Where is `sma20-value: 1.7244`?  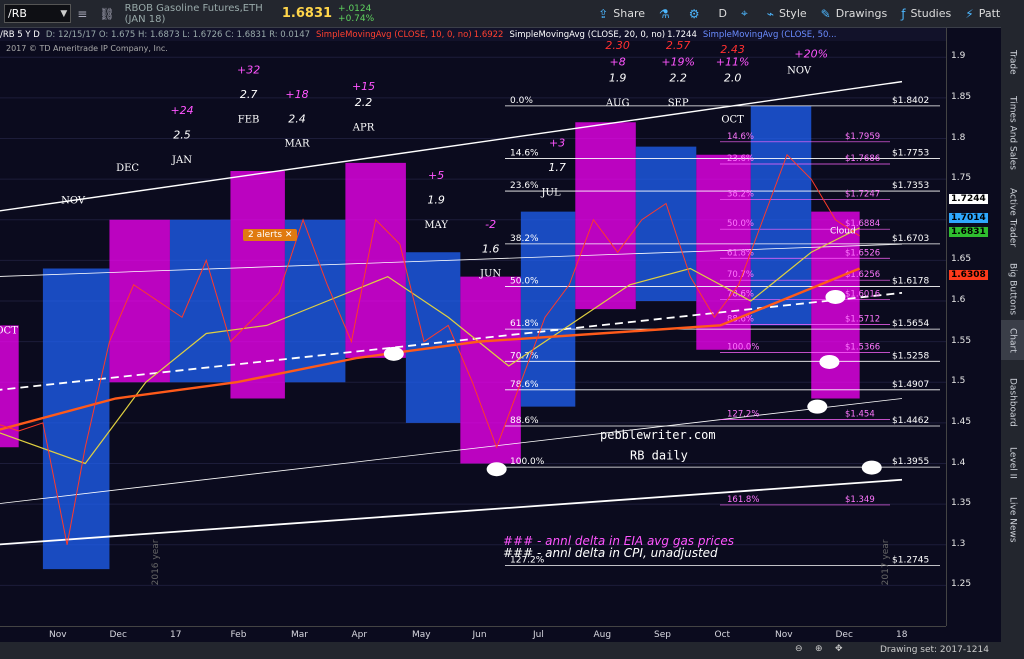
sma20-value: 1.7244 is located at coordinates (682, 34).